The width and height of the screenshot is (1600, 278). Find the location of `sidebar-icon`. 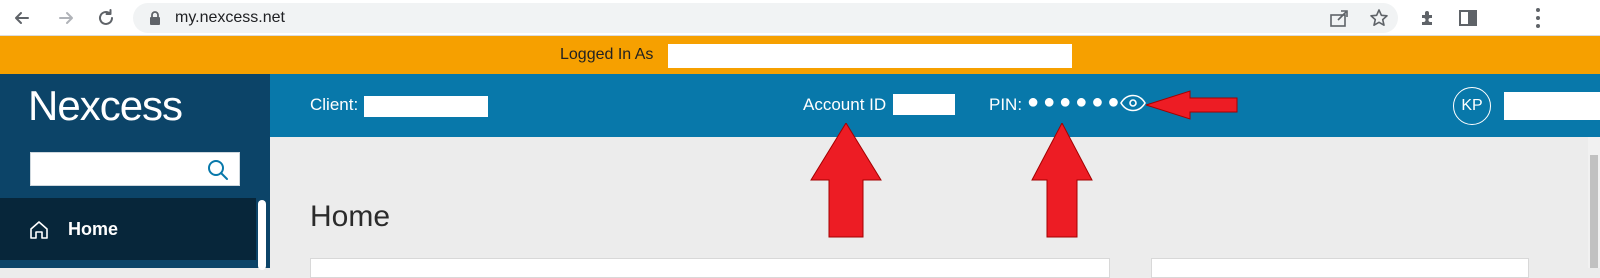

sidebar-icon is located at coordinates (1468, 20).